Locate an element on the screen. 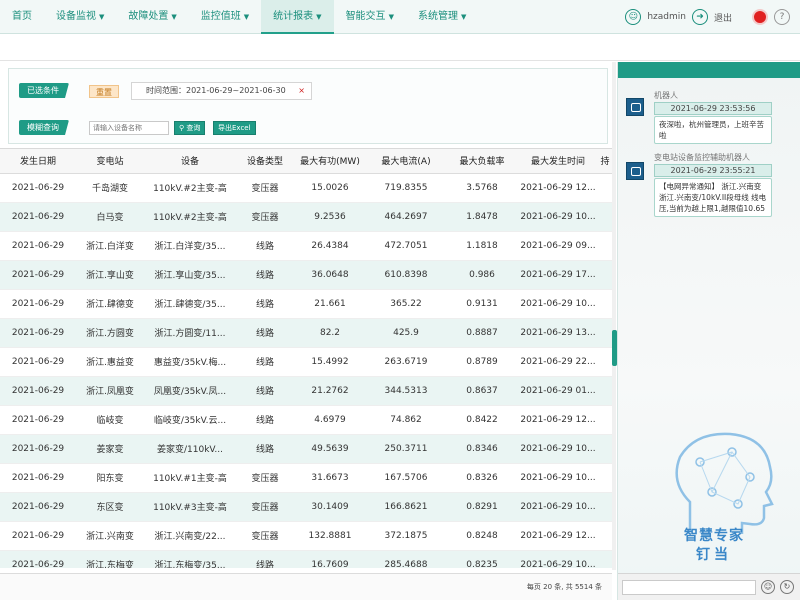 Image resolution: width=800 pixels, height=600 pixels. selected-conditions-label: 已选条件 is located at coordinates (44, 90).